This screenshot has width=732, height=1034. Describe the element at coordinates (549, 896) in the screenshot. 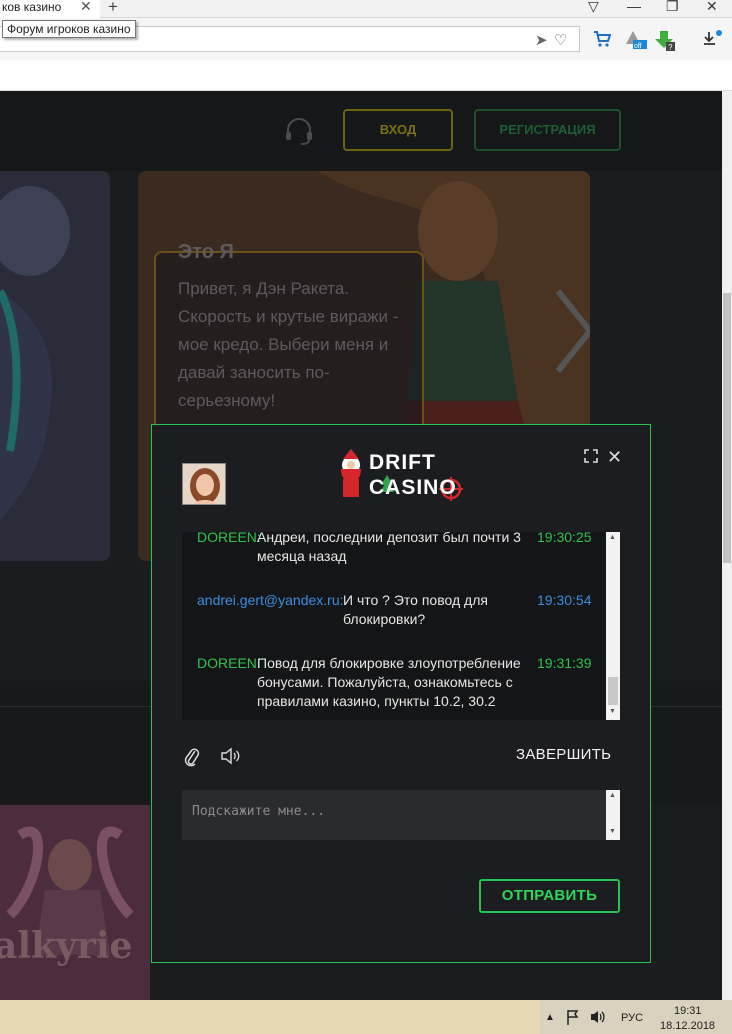

I see `send-button: ОТПРАВИТЬ` at that location.